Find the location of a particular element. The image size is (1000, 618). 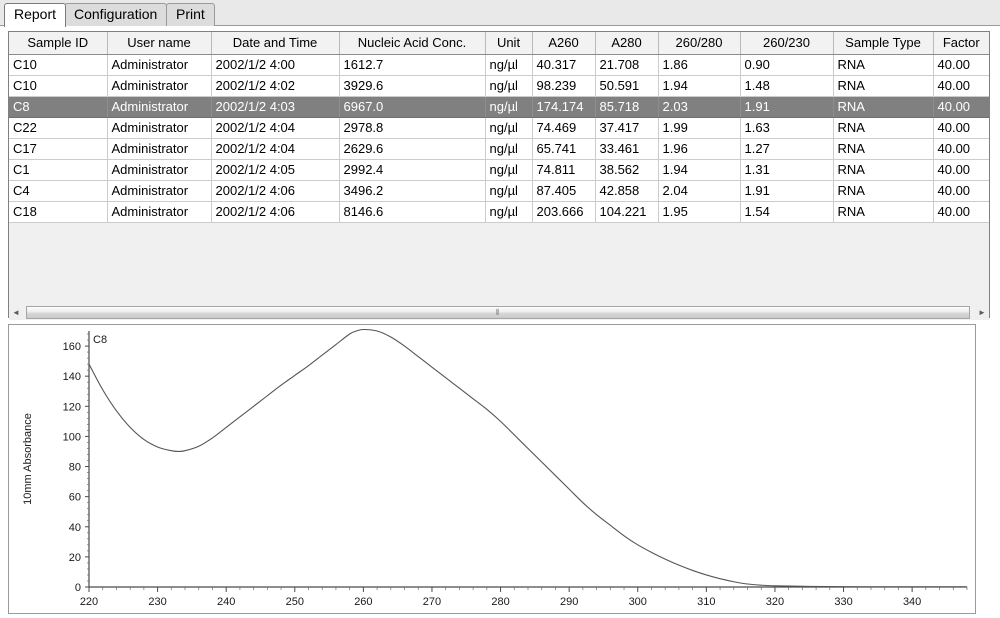

table-horizontal-scrollbar: ◄ ⦀ ► is located at coordinates (499, 312).